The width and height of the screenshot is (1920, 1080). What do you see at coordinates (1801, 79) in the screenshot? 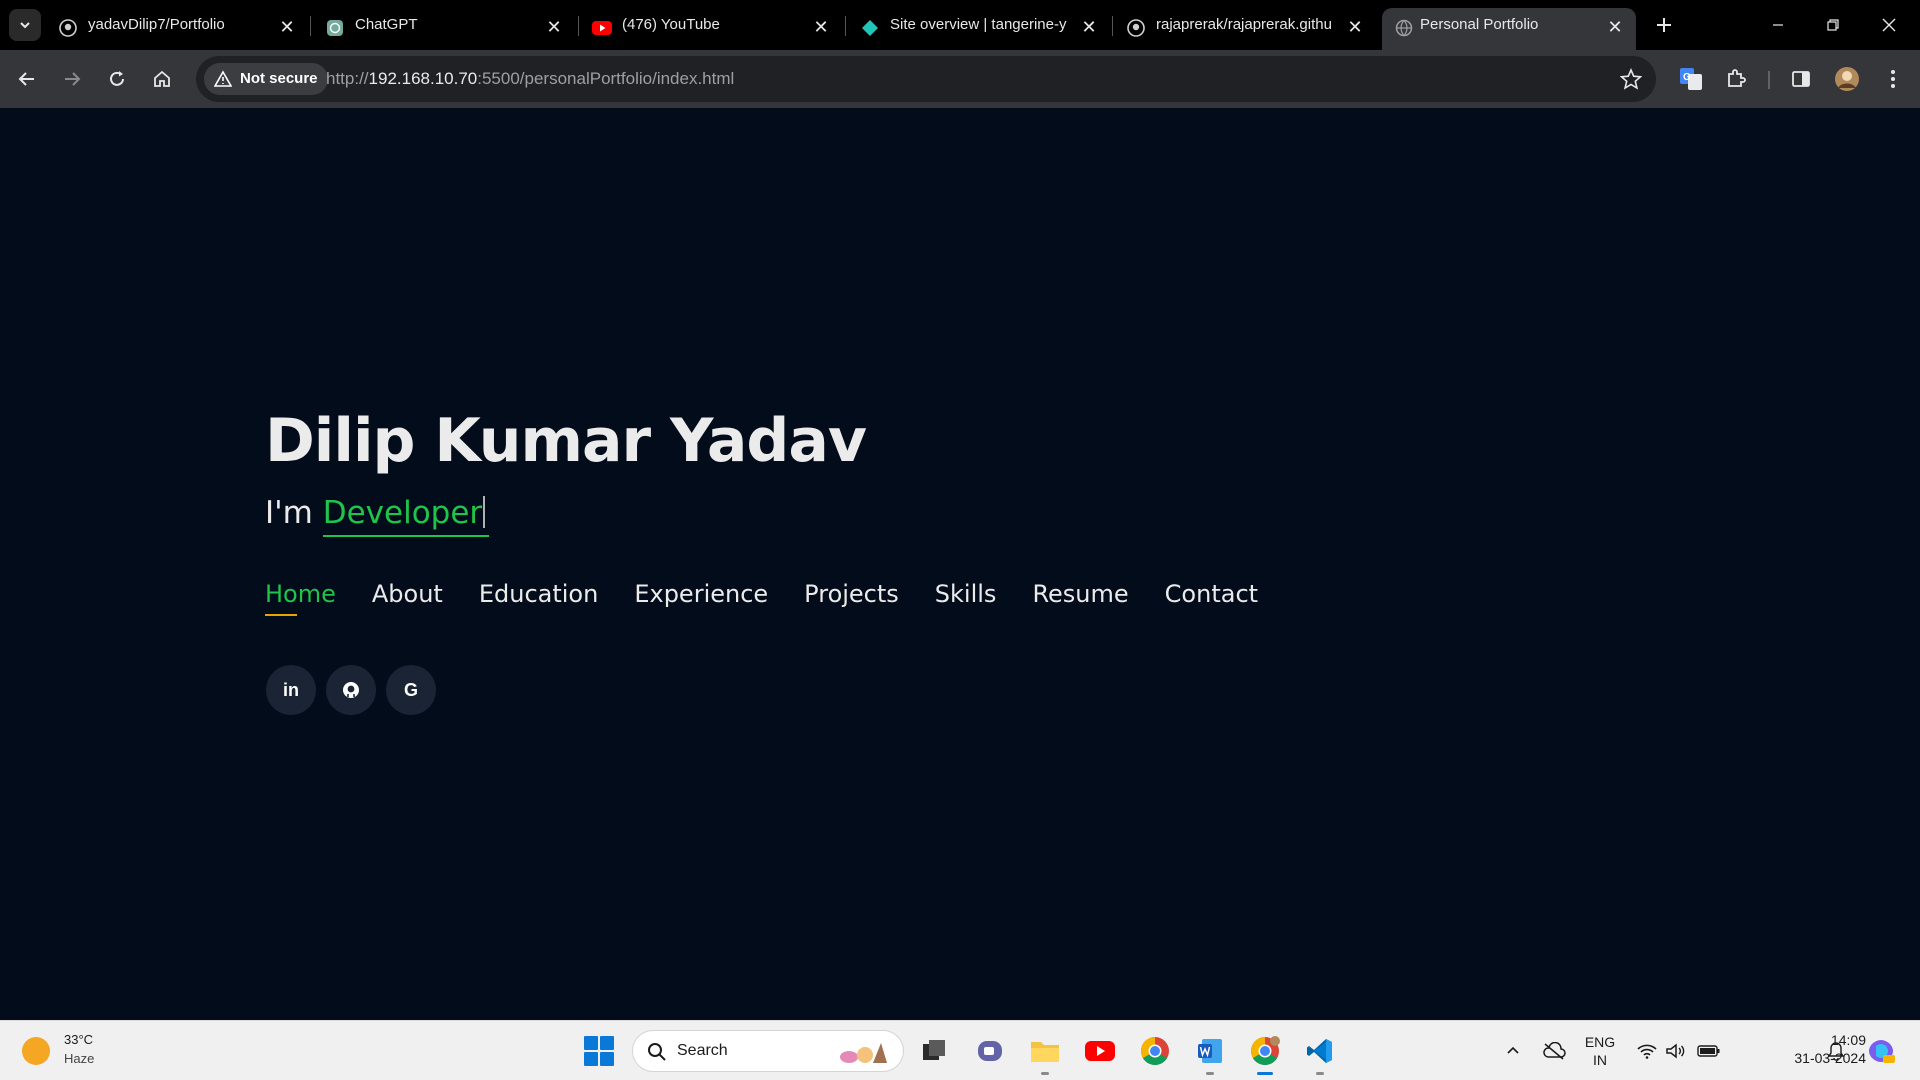
I see `side-panel-button` at bounding box center [1801, 79].